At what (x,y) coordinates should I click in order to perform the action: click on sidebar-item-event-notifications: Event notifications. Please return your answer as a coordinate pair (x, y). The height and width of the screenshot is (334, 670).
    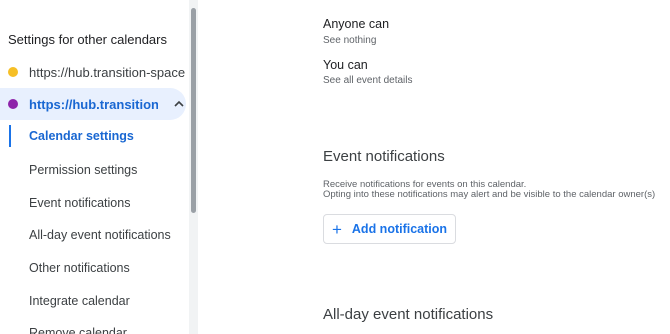
    Looking at the image, I should click on (93, 203).